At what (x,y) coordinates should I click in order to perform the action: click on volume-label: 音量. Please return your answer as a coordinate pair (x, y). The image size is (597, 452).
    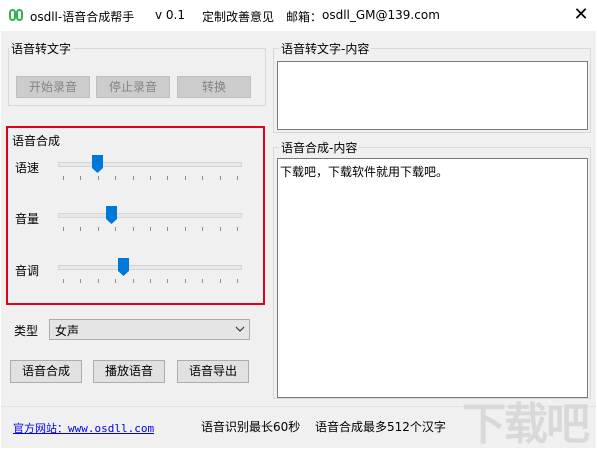
    Looking at the image, I should click on (27, 219).